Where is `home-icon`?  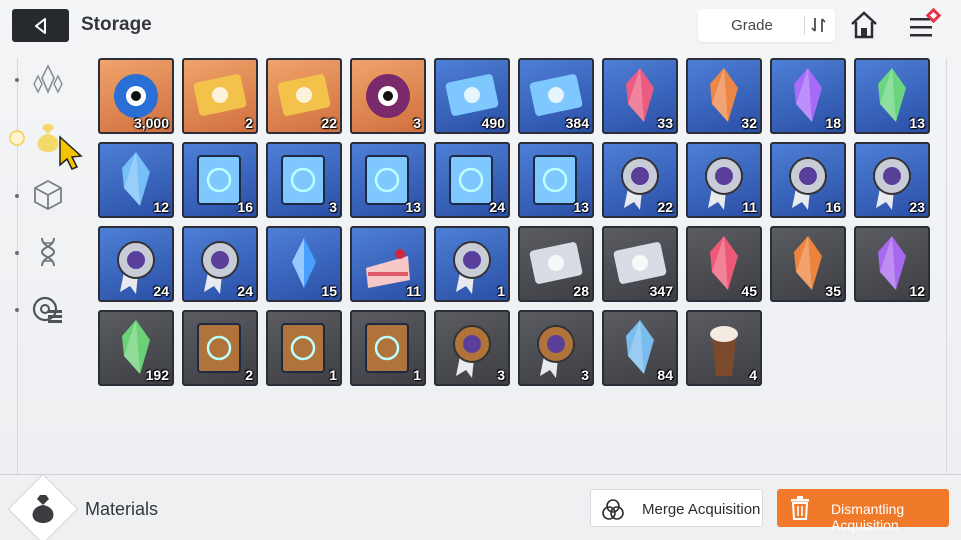 home-icon is located at coordinates (864, 25).